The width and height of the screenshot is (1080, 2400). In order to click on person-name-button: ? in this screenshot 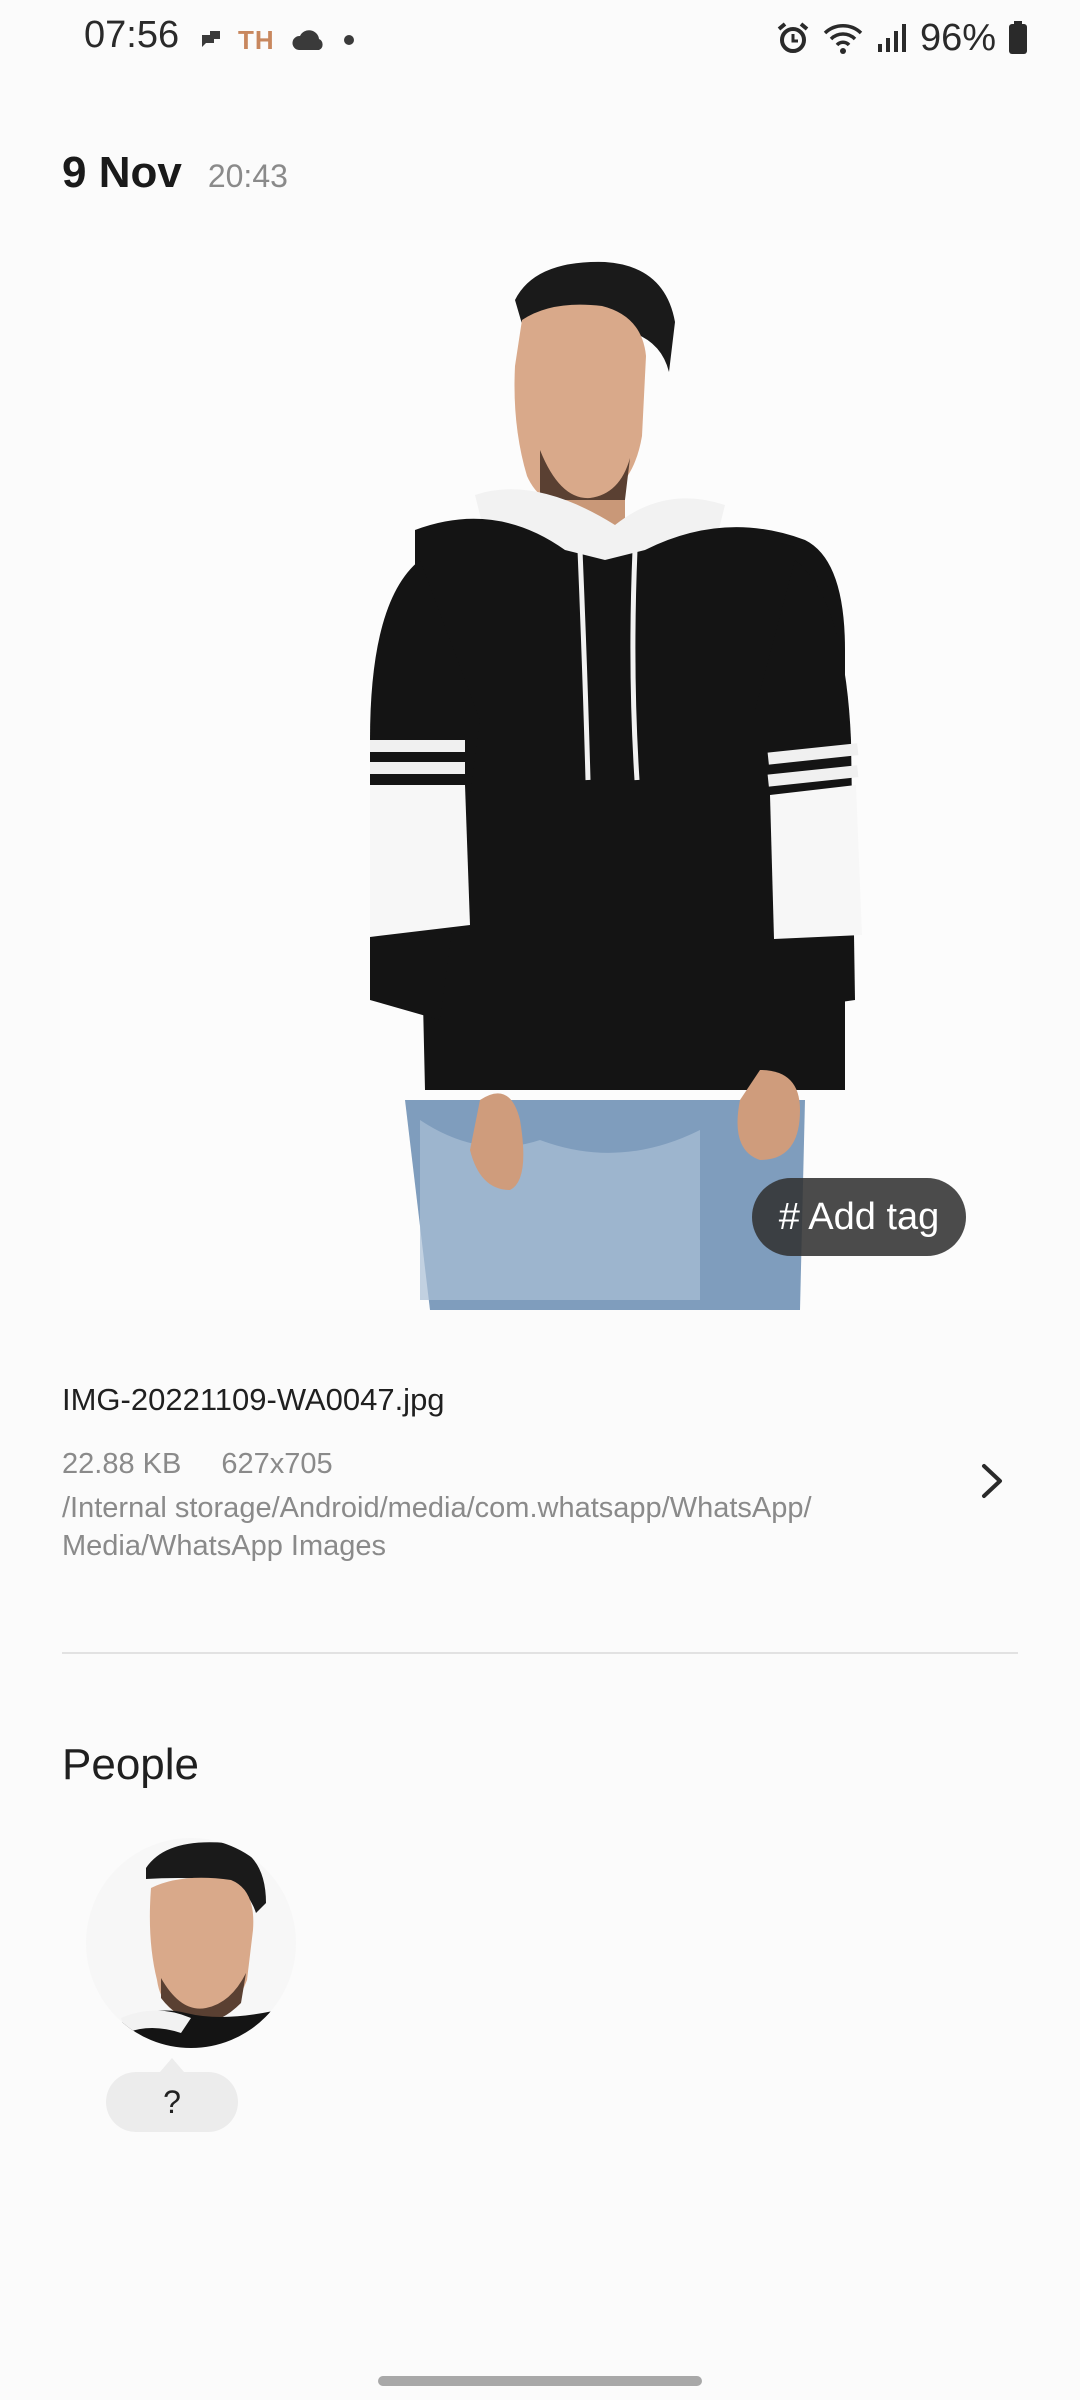, I will do `click(172, 2102)`.